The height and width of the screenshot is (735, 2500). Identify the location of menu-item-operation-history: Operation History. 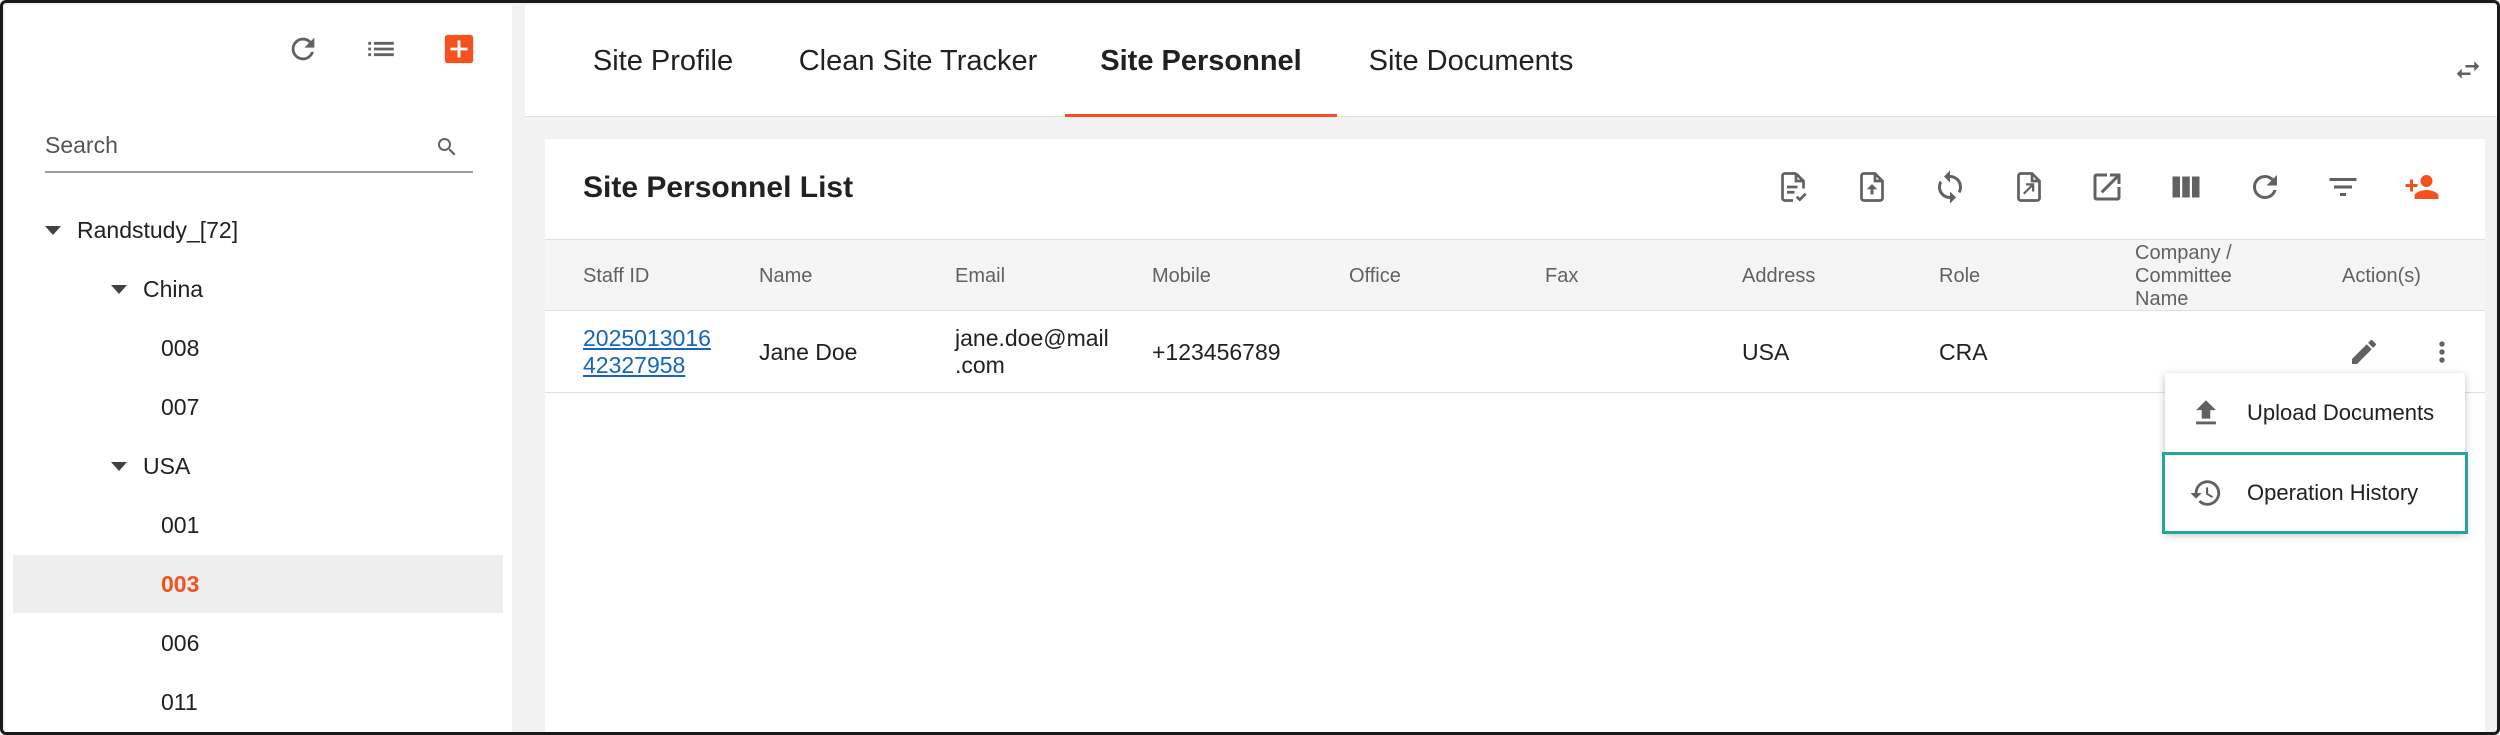
(2315, 493).